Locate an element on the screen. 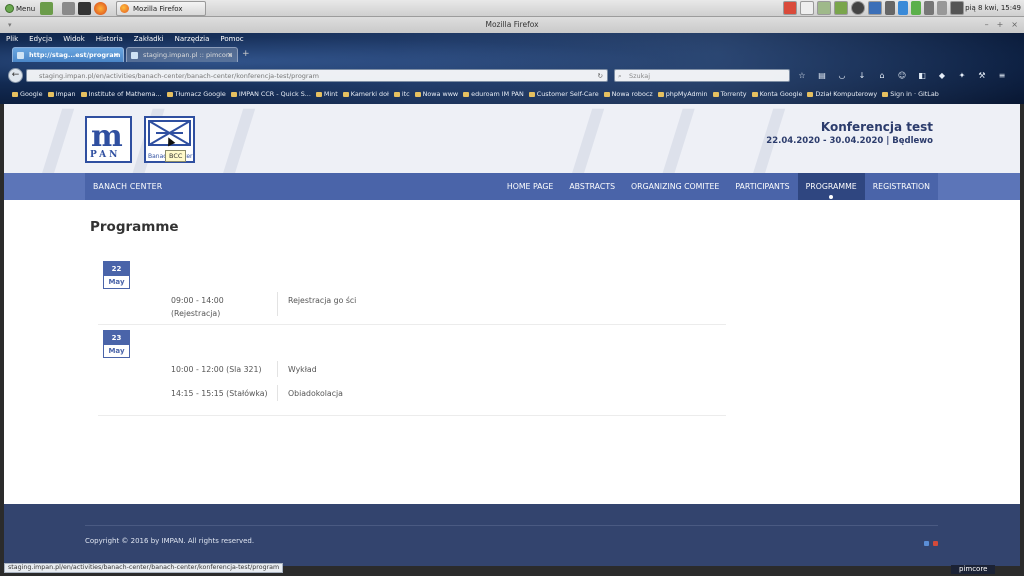 The image size is (1024, 576). pimcore-badge: pimcore is located at coordinates (973, 569).